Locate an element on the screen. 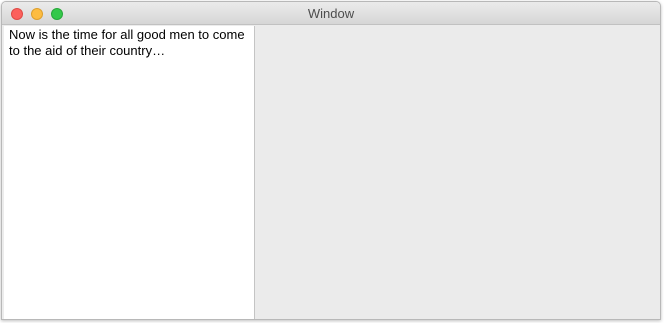 The width and height of the screenshot is (664, 323). window-title: Window is located at coordinates (331, 13).